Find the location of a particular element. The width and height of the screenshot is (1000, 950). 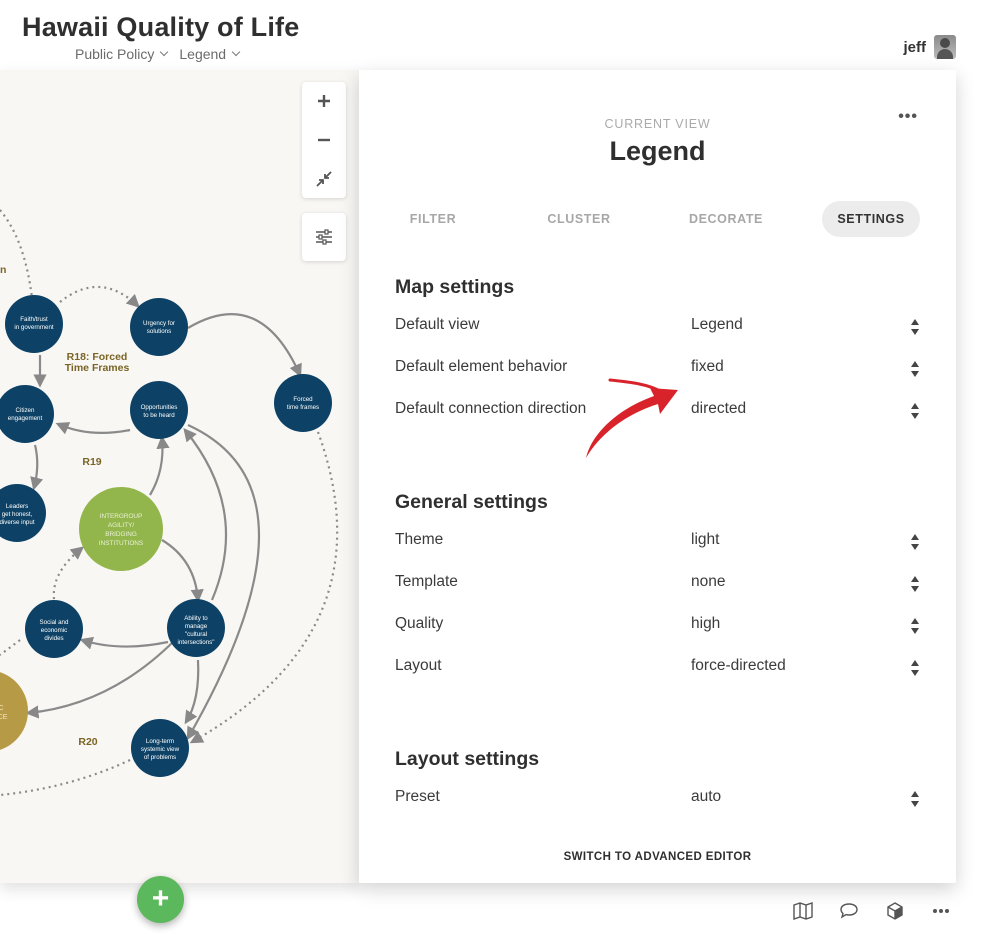

node-faith: Faith/trust in government is located at coordinates (34, 324).